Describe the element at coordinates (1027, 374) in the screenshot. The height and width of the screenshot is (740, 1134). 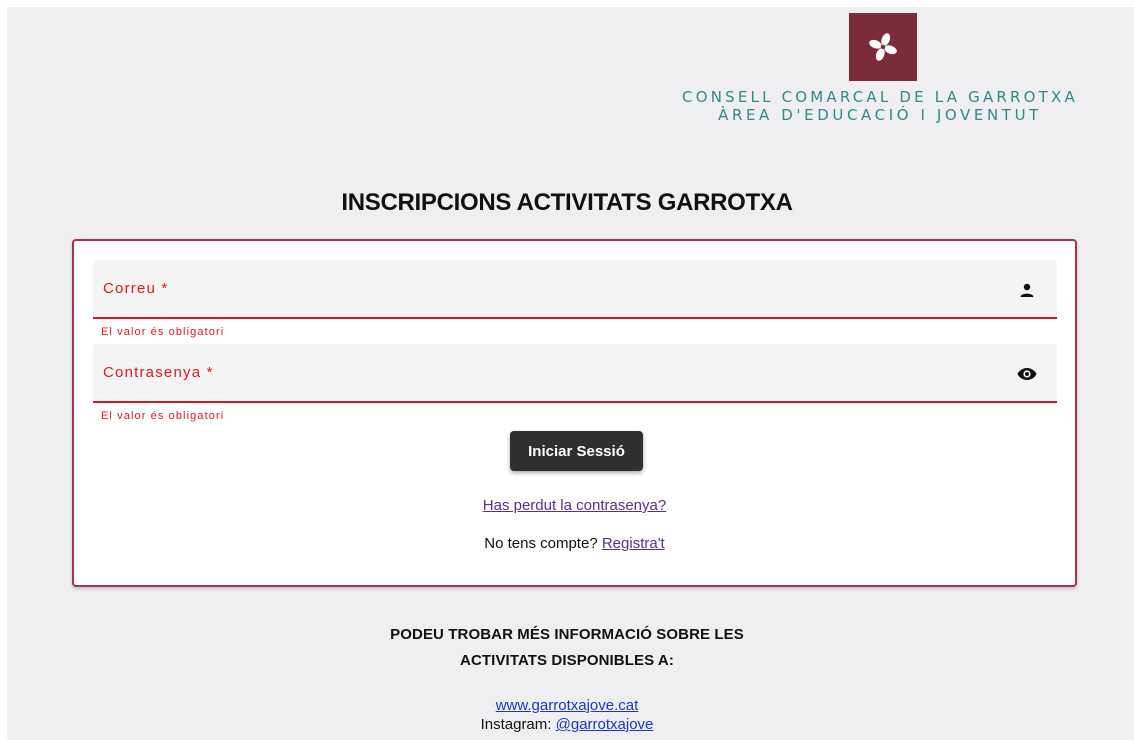
I see `eye-icon` at that location.